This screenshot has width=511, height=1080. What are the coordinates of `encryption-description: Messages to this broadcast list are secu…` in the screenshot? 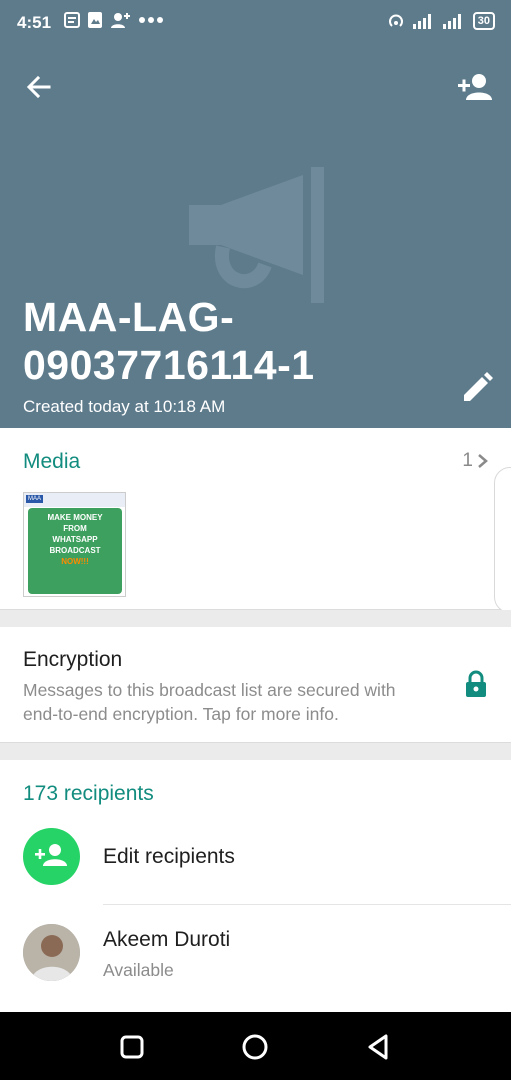 It's located at (209, 702).